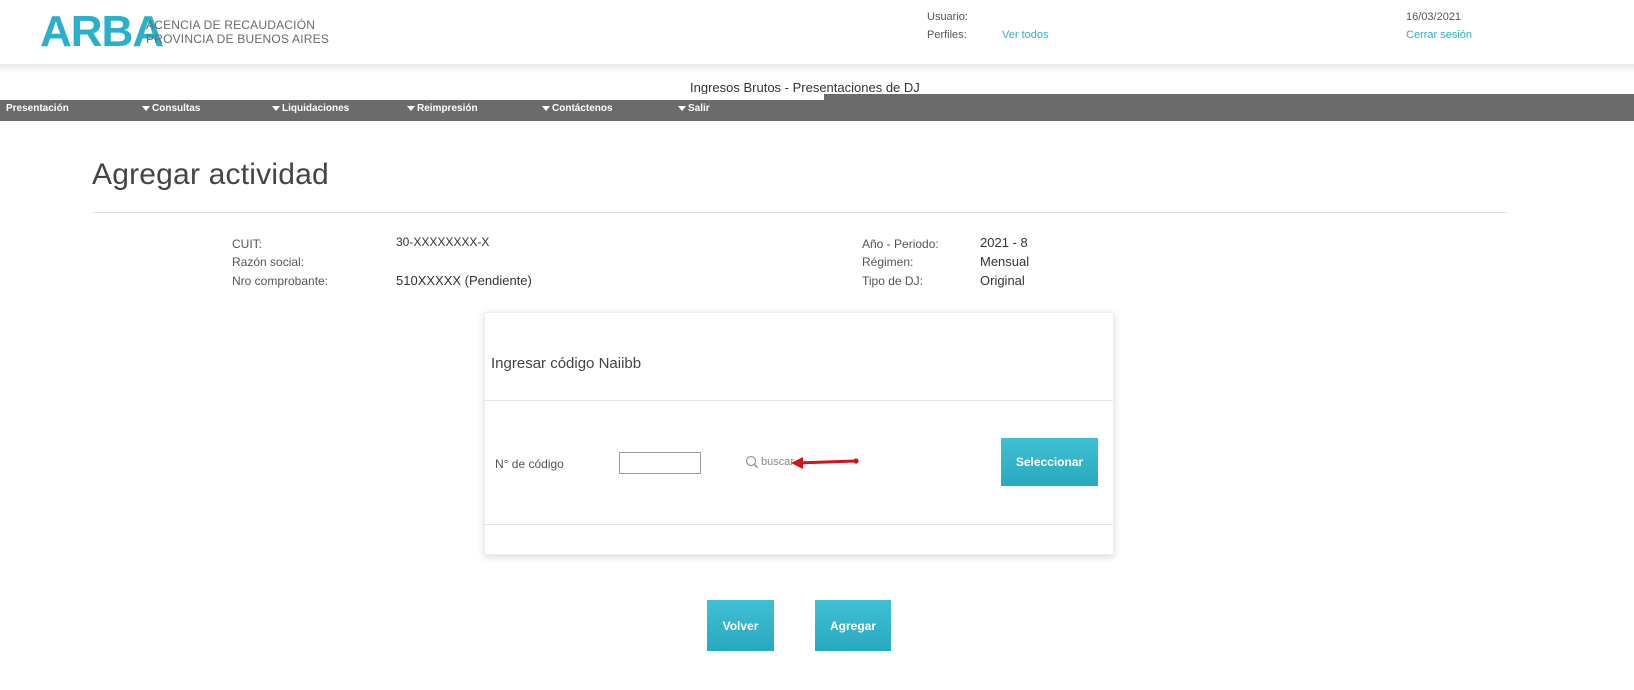 The image size is (1634, 690). Describe the element at coordinates (176, 108) in the screenshot. I see `menu-item-label: Consultas` at that location.